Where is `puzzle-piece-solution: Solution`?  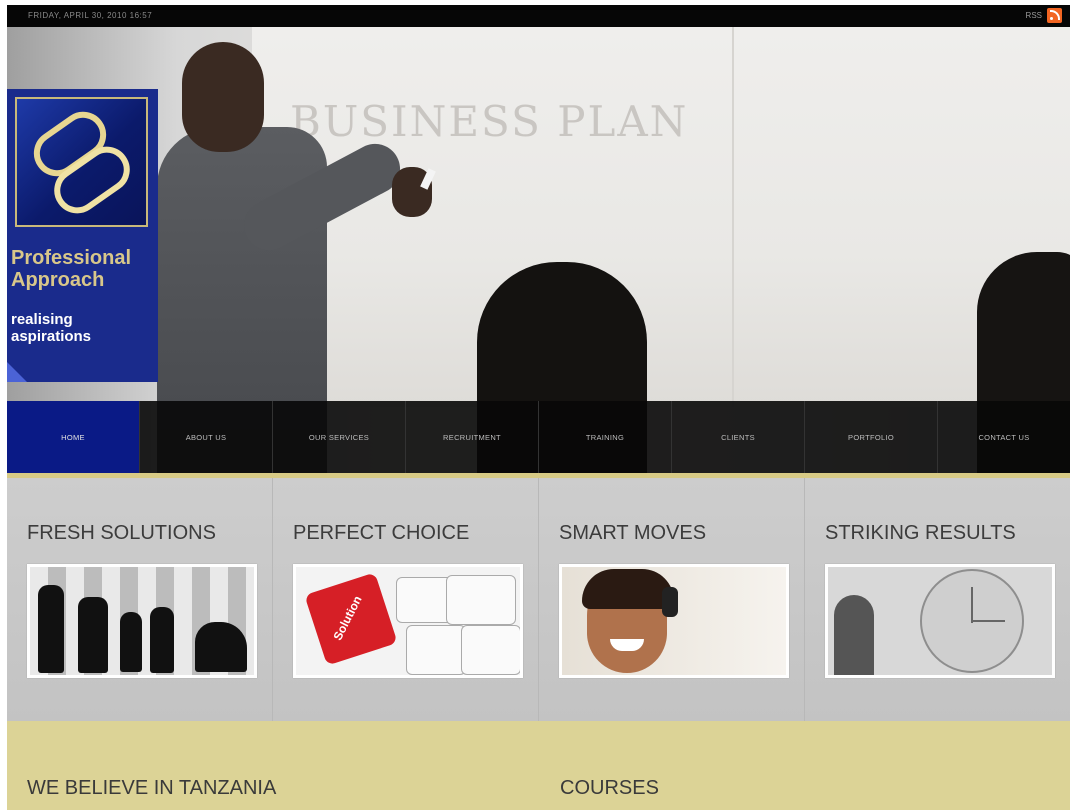 puzzle-piece-solution: Solution is located at coordinates (351, 619).